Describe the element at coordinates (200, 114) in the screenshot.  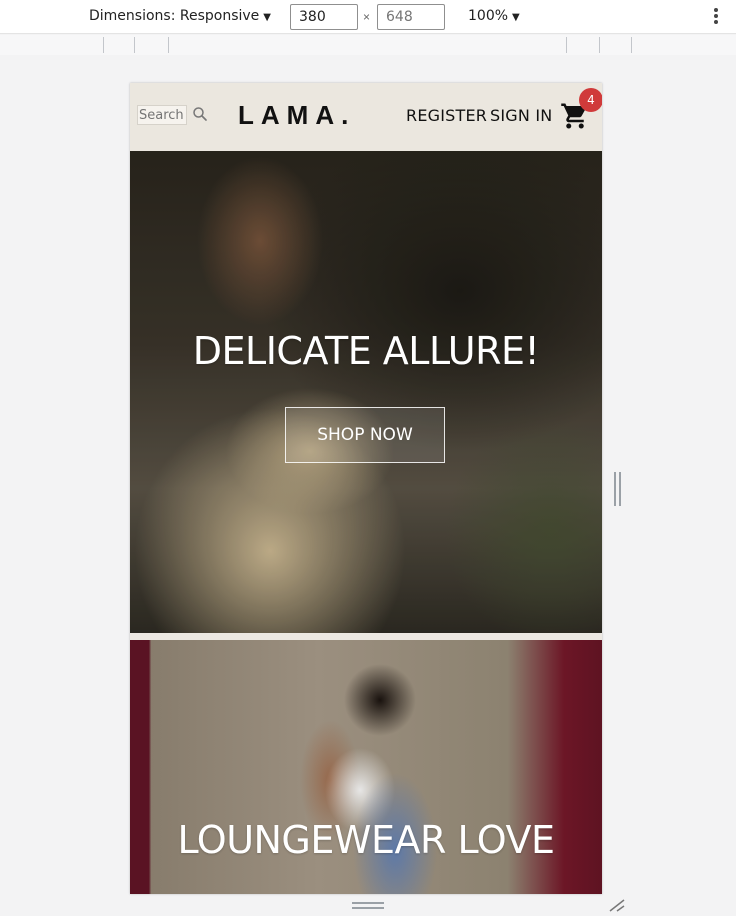
I see `search-icon` at that location.